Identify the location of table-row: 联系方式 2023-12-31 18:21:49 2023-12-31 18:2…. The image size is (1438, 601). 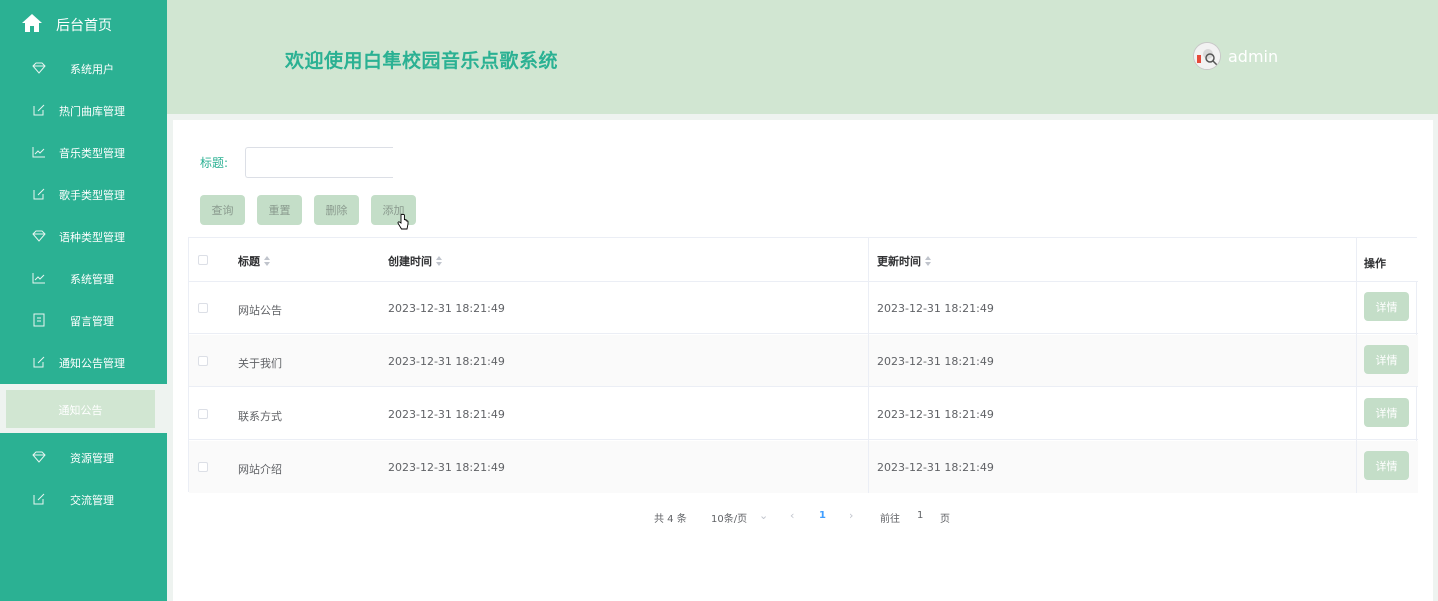
(803, 414).